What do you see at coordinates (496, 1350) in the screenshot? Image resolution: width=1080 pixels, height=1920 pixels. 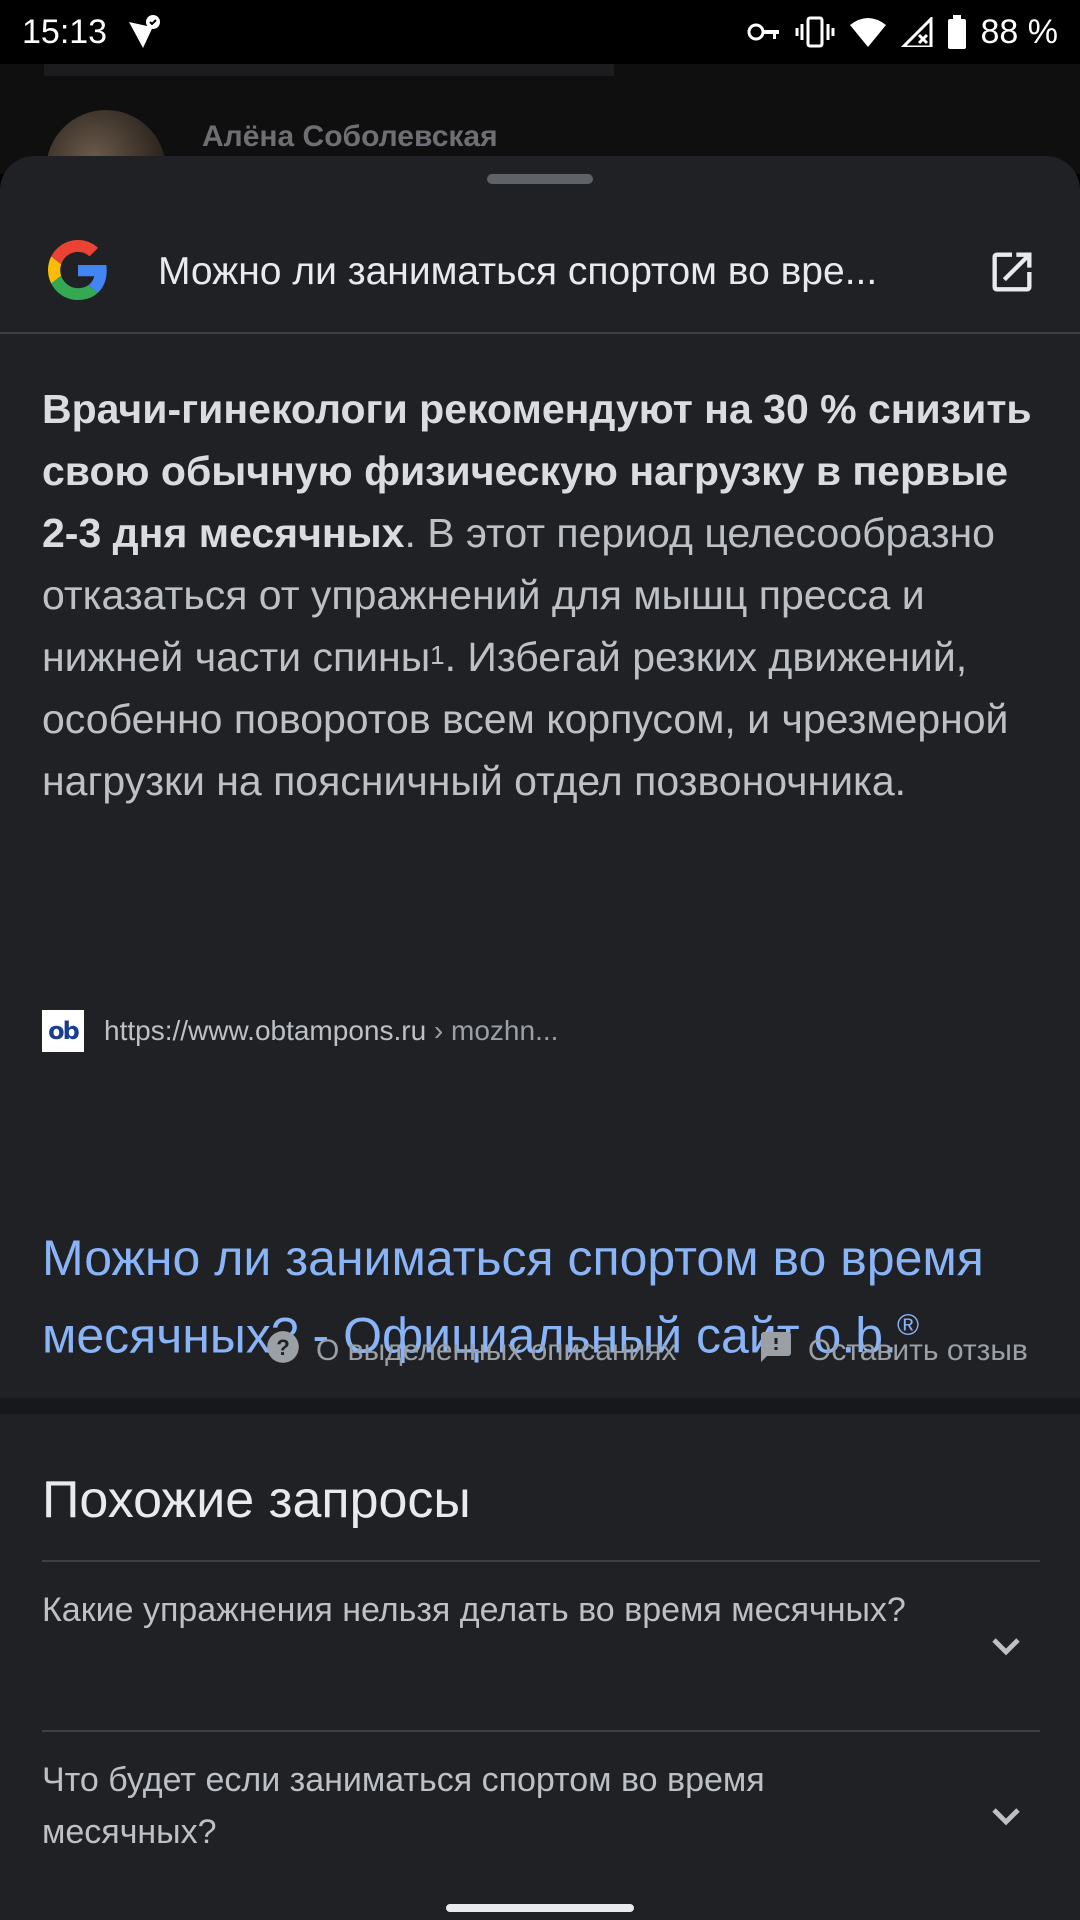 I see `about-label: О выделенных описаниях` at bounding box center [496, 1350].